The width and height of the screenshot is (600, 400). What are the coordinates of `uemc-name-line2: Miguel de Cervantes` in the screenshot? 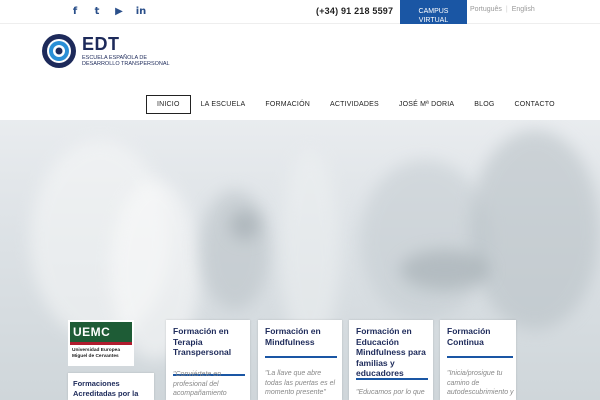 It's located at (95, 356).